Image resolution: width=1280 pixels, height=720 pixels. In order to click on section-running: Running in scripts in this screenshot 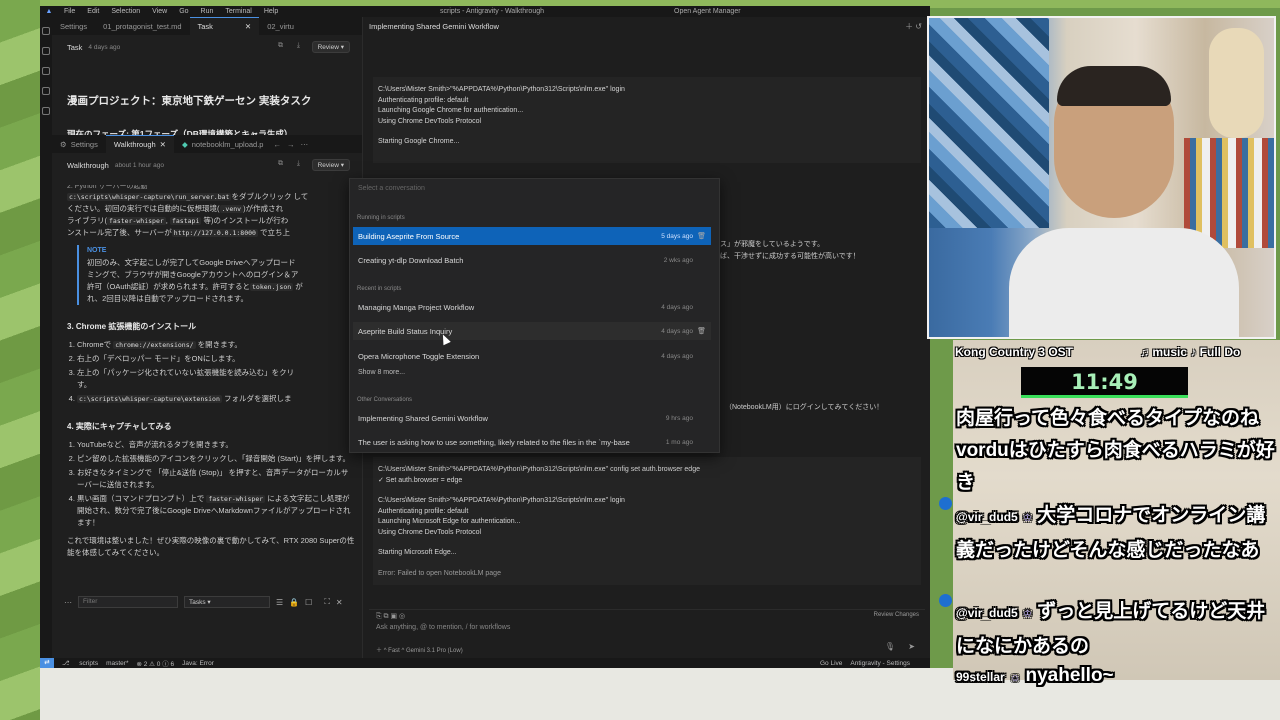, I will do `click(381, 218)`.